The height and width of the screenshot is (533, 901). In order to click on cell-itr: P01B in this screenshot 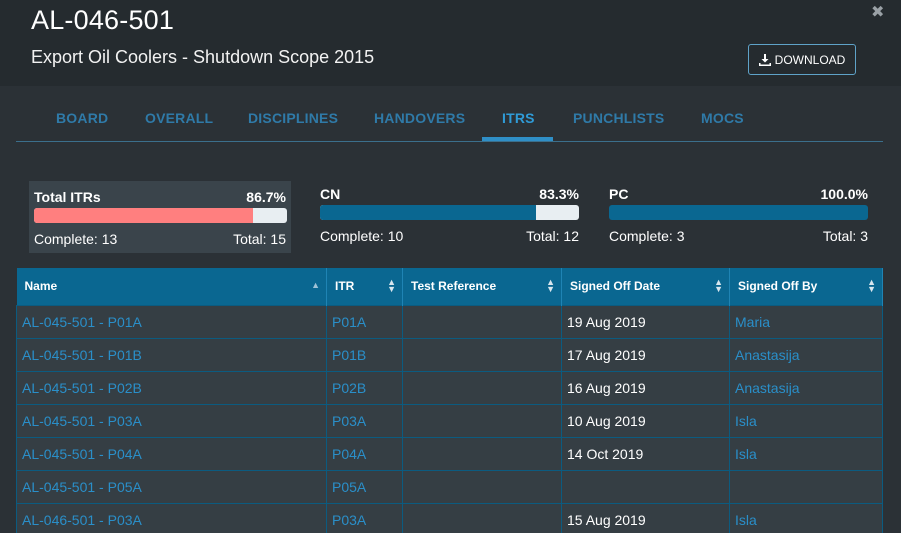, I will do `click(364, 354)`.